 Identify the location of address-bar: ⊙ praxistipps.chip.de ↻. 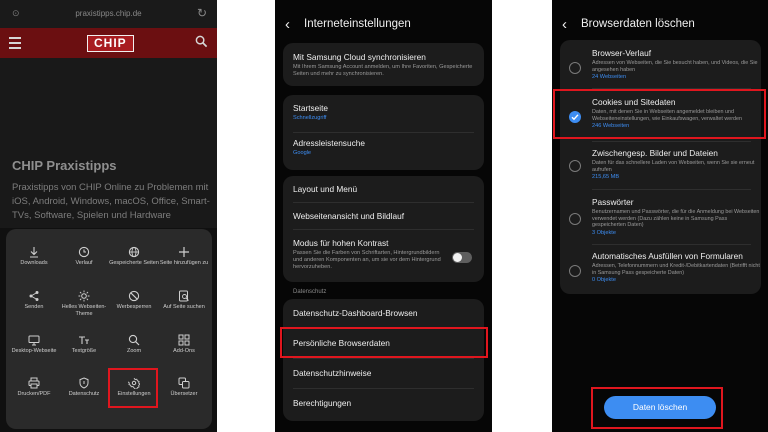
(108, 14).